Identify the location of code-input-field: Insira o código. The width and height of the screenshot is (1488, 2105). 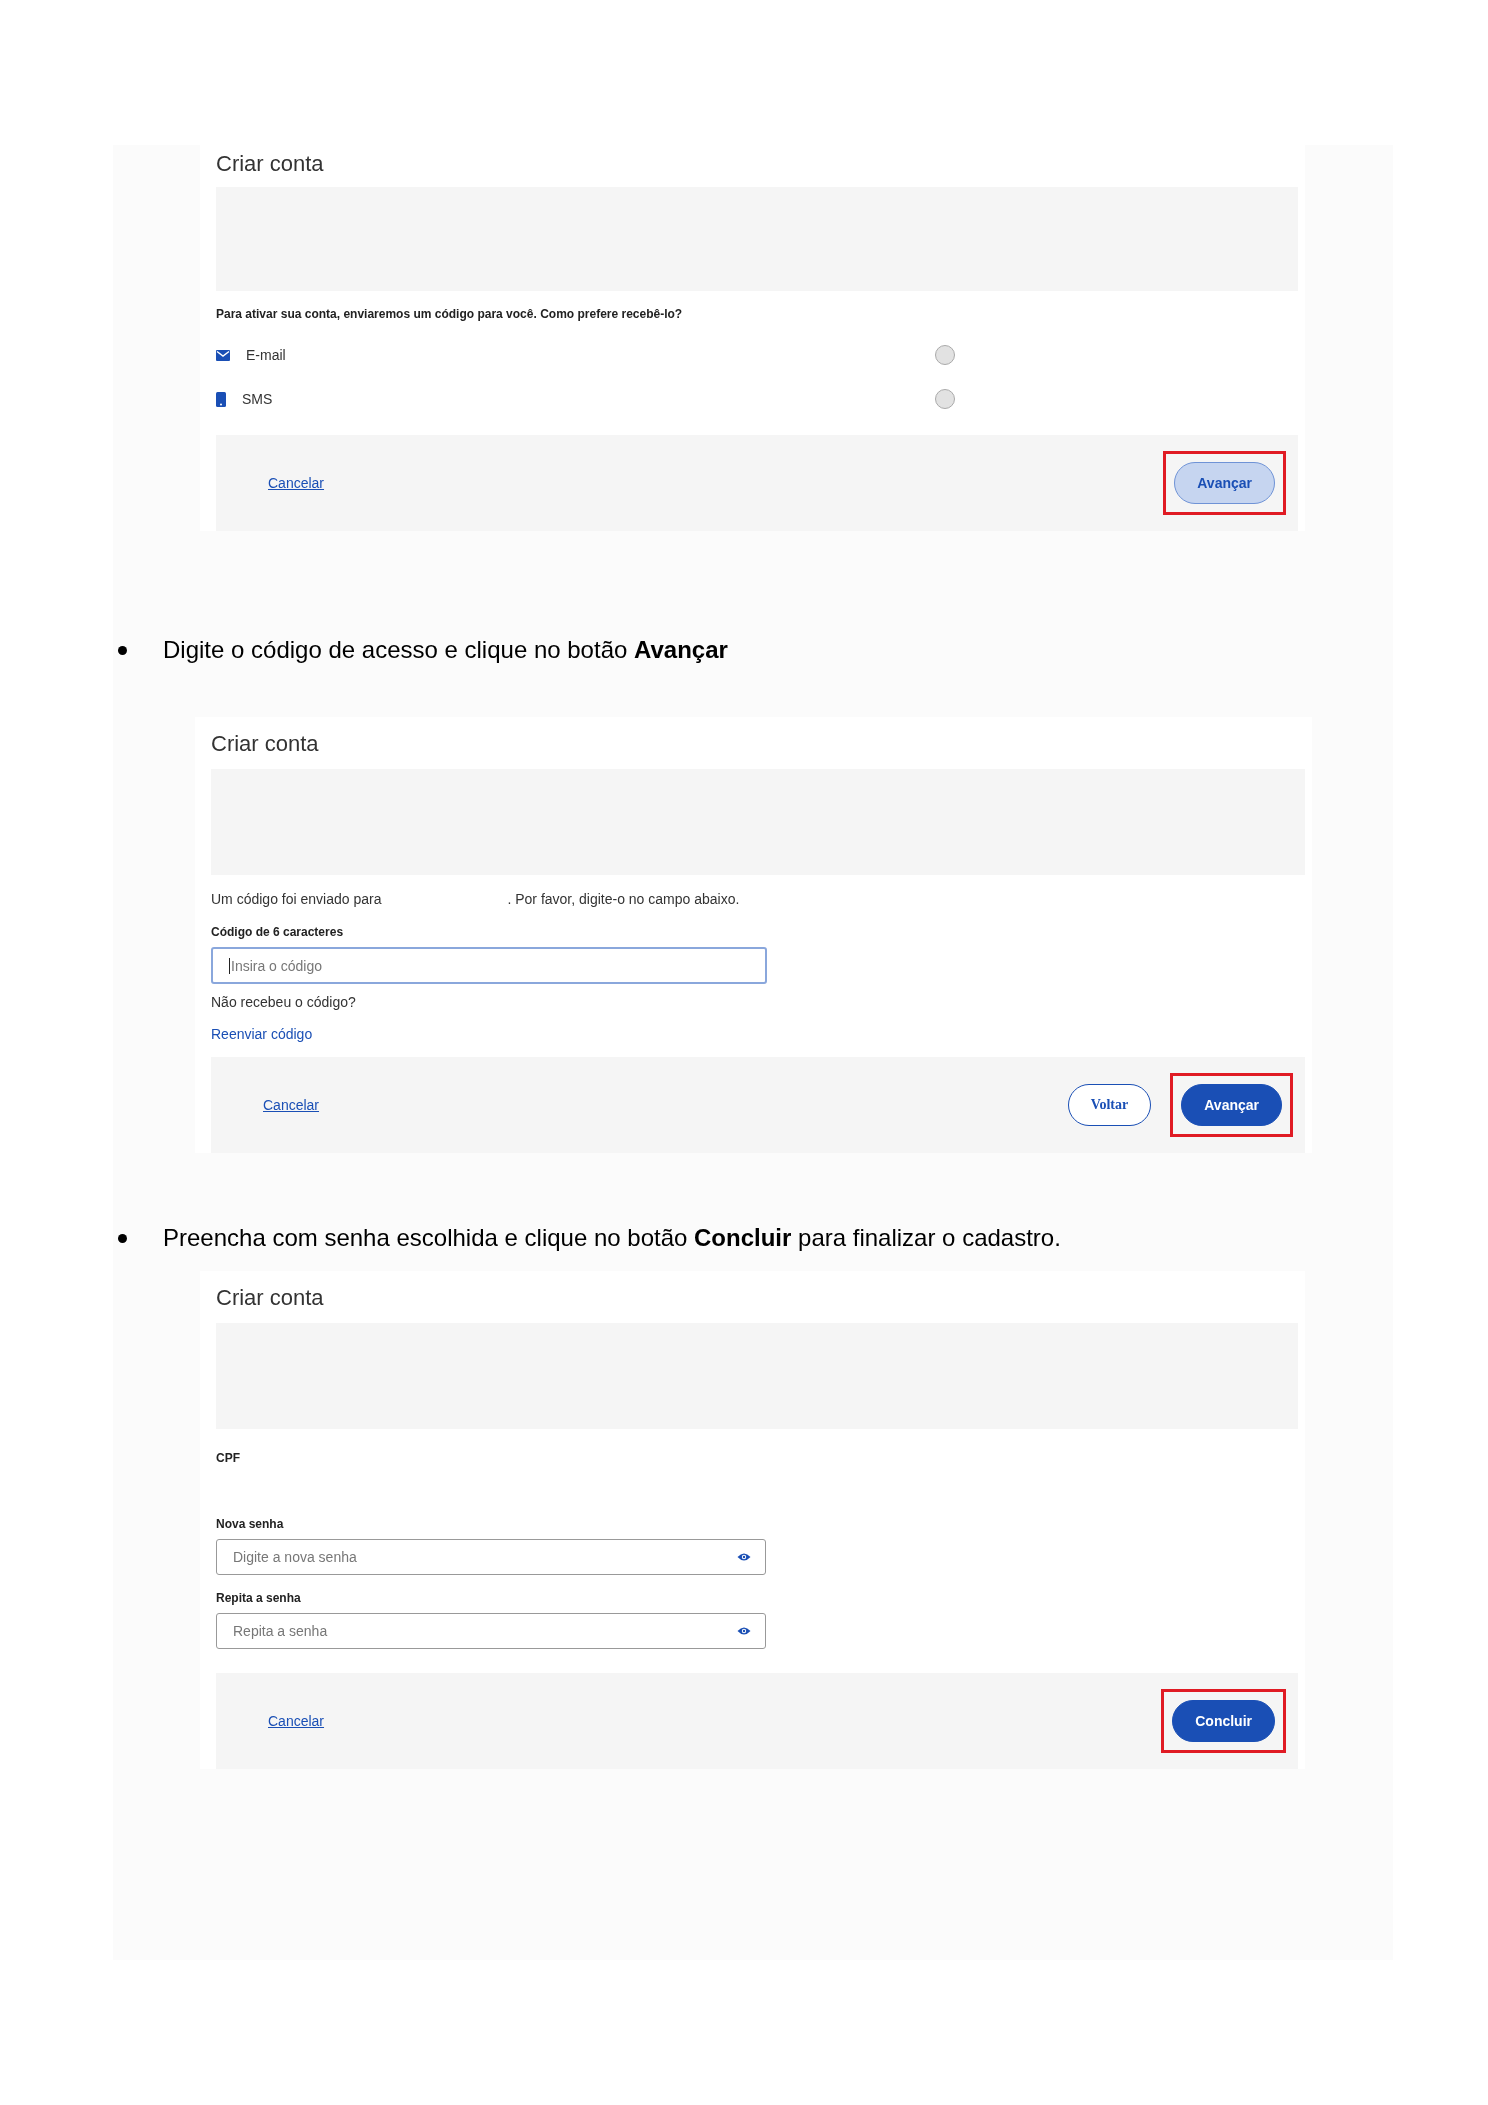
(489, 965).